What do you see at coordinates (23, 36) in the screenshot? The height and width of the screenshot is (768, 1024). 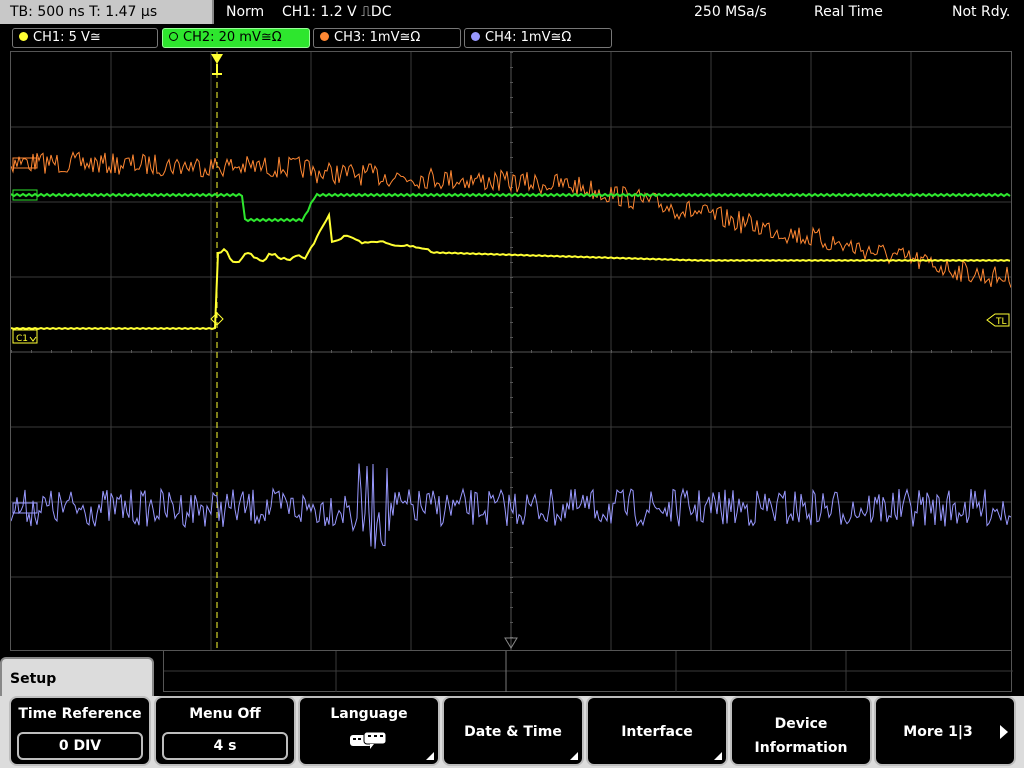 I see `ch1-color-dot` at bounding box center [23, 36].